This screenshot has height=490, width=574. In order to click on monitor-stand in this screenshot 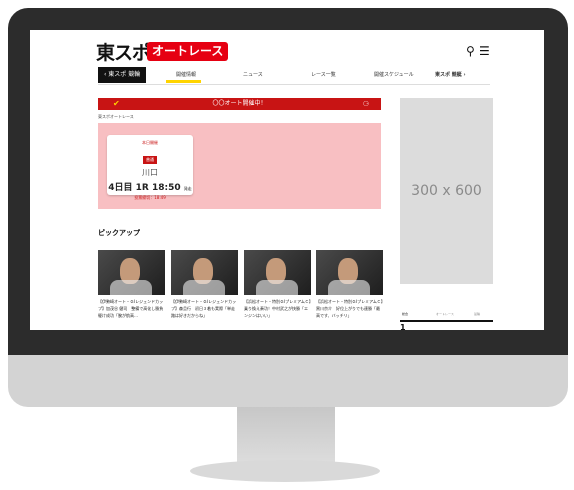, I will do `click(286, 434)`.